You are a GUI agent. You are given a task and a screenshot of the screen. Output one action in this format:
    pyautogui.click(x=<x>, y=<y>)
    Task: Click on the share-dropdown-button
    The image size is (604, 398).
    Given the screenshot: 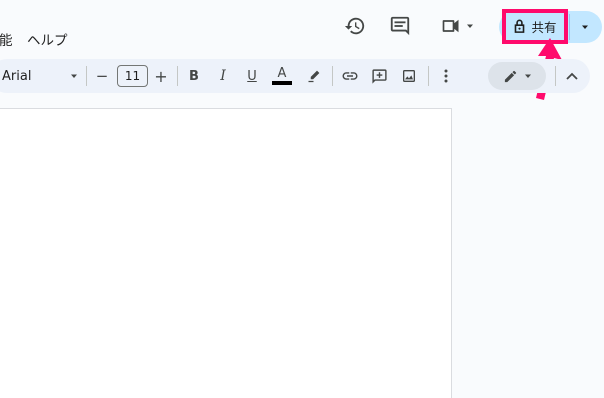 What is the action you would take?
    pyautogui.click(x=585, y=27)
    